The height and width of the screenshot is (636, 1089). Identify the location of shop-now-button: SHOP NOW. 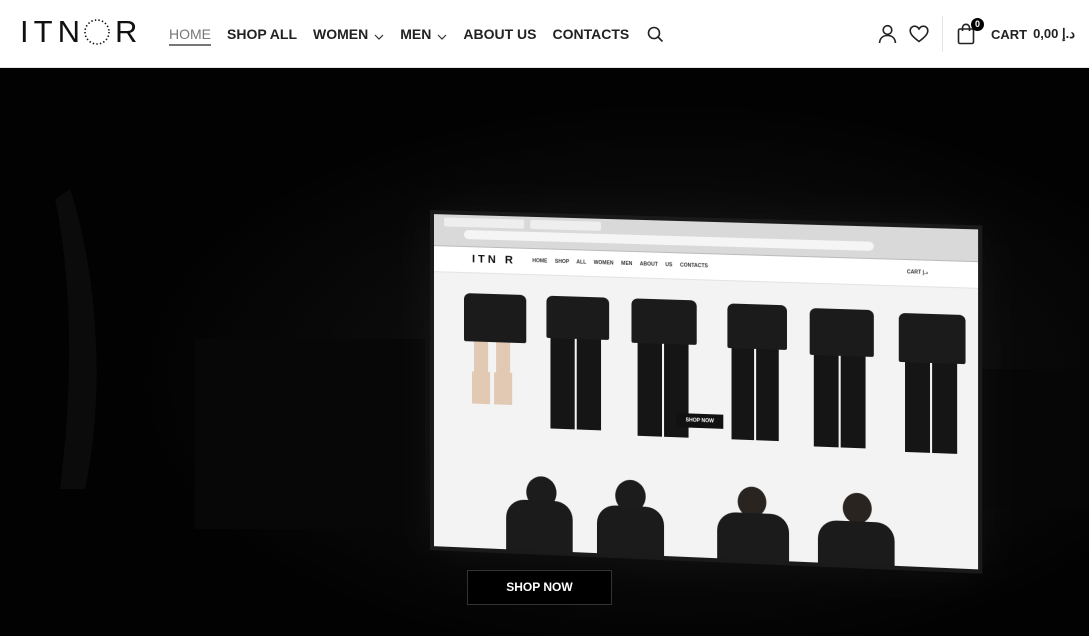
(539, 587).